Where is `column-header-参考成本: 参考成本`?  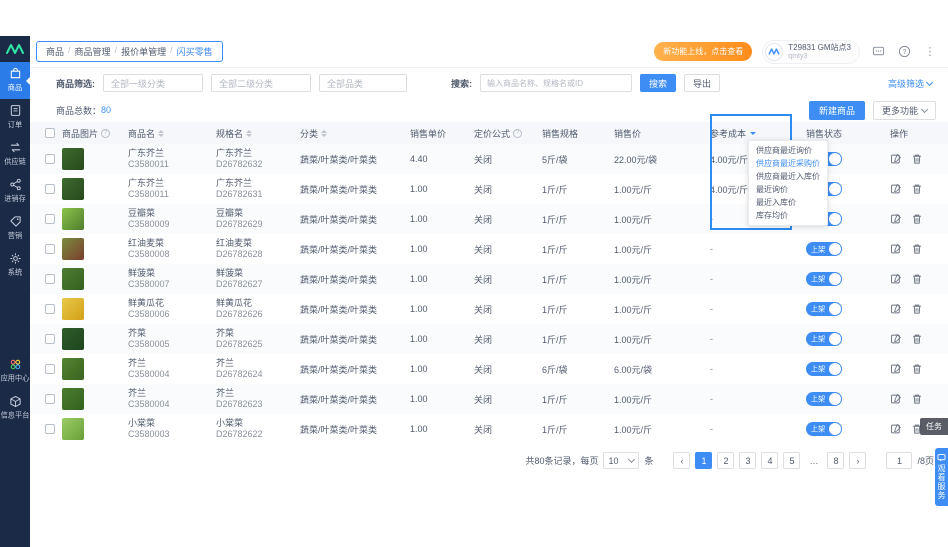
column-header-参考成本: 参考成本 is located at coordinates (758, 133).